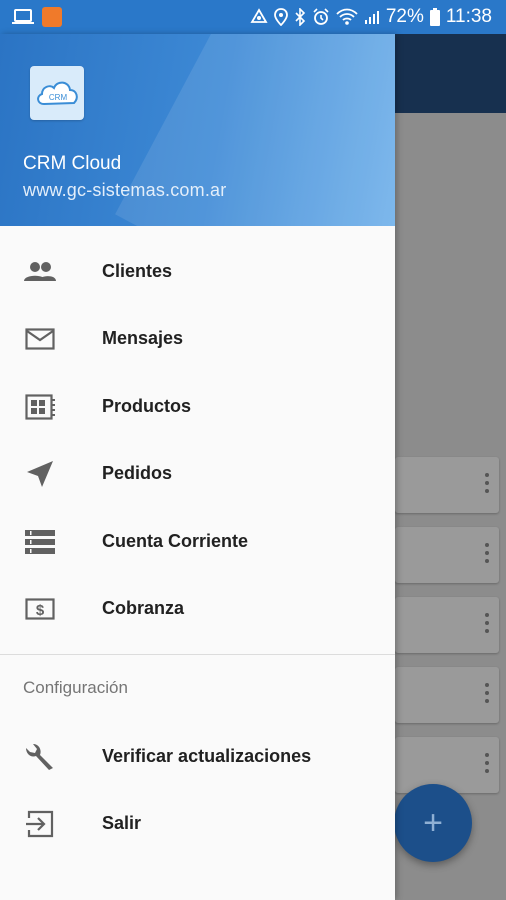  Describe the element at coordinates (434, 17) in the screenshot. I see `battery-icon` at that location.